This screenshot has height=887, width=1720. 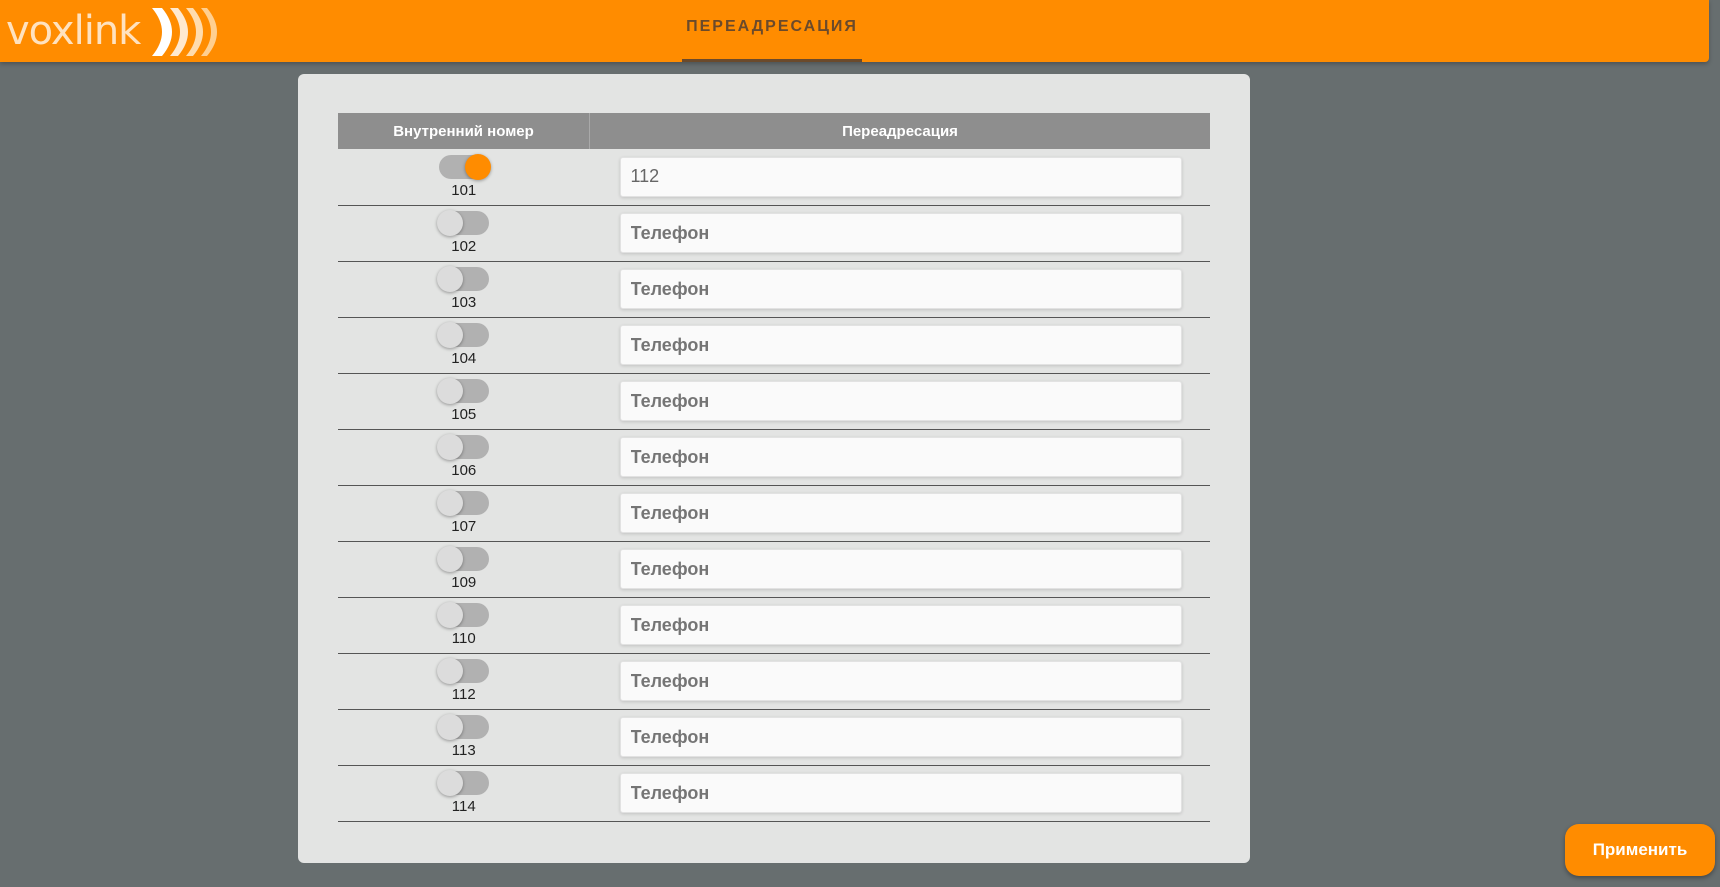 I want to click on table-row: 109, so click(x=774, y=569).